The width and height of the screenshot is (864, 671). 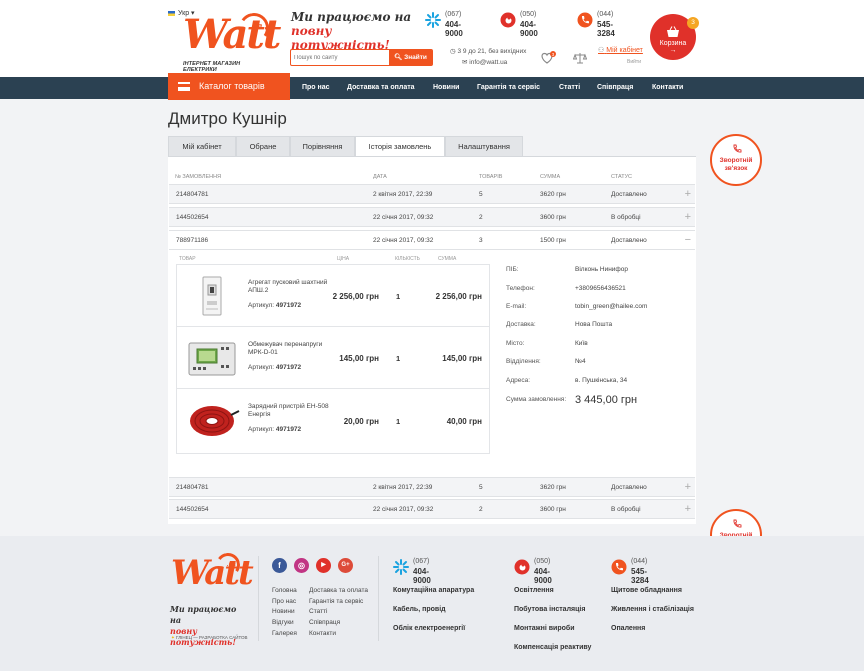 I want to click on col-header-date: Дата, so click(x=380, y=177).